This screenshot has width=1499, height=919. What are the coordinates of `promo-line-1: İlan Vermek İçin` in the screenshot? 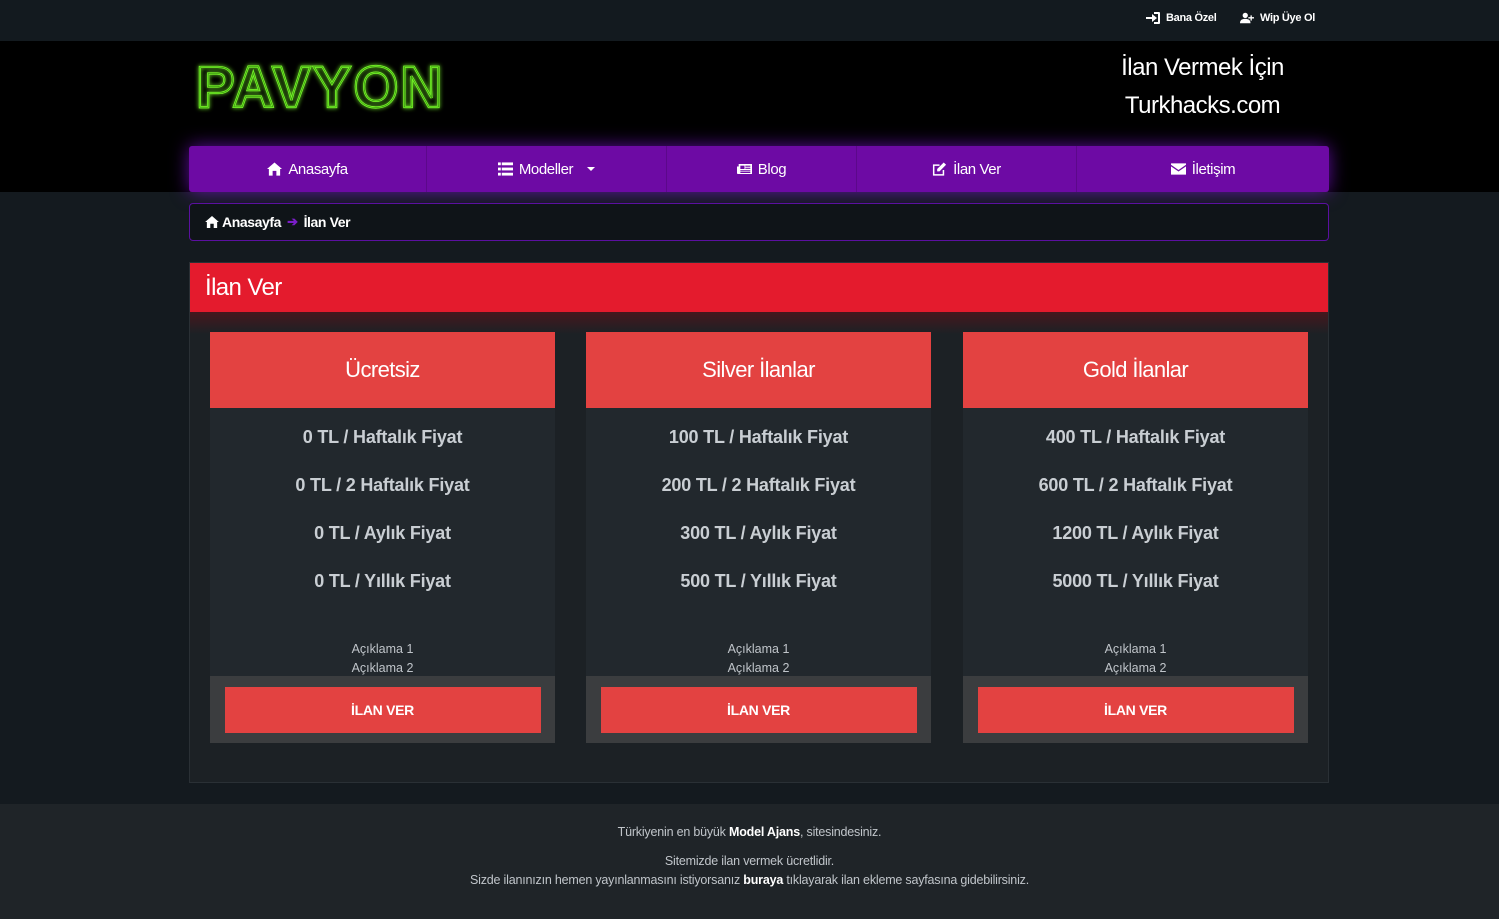 It's located at (1202, 67).